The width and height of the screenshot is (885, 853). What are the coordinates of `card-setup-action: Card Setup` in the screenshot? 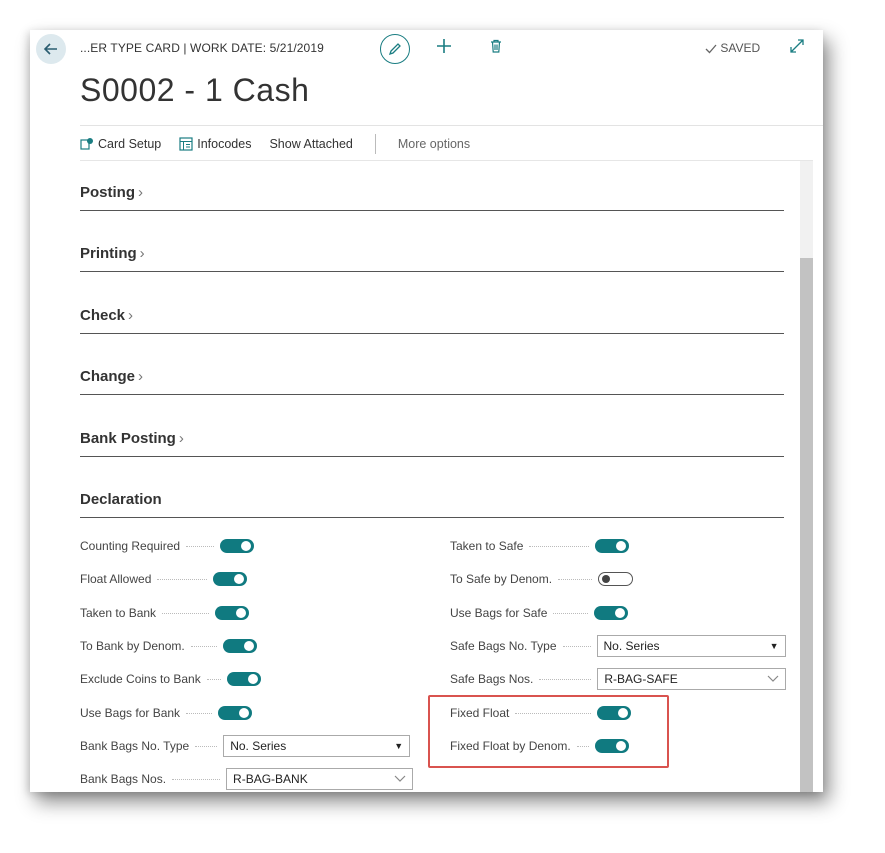 It's located at (120, 144).